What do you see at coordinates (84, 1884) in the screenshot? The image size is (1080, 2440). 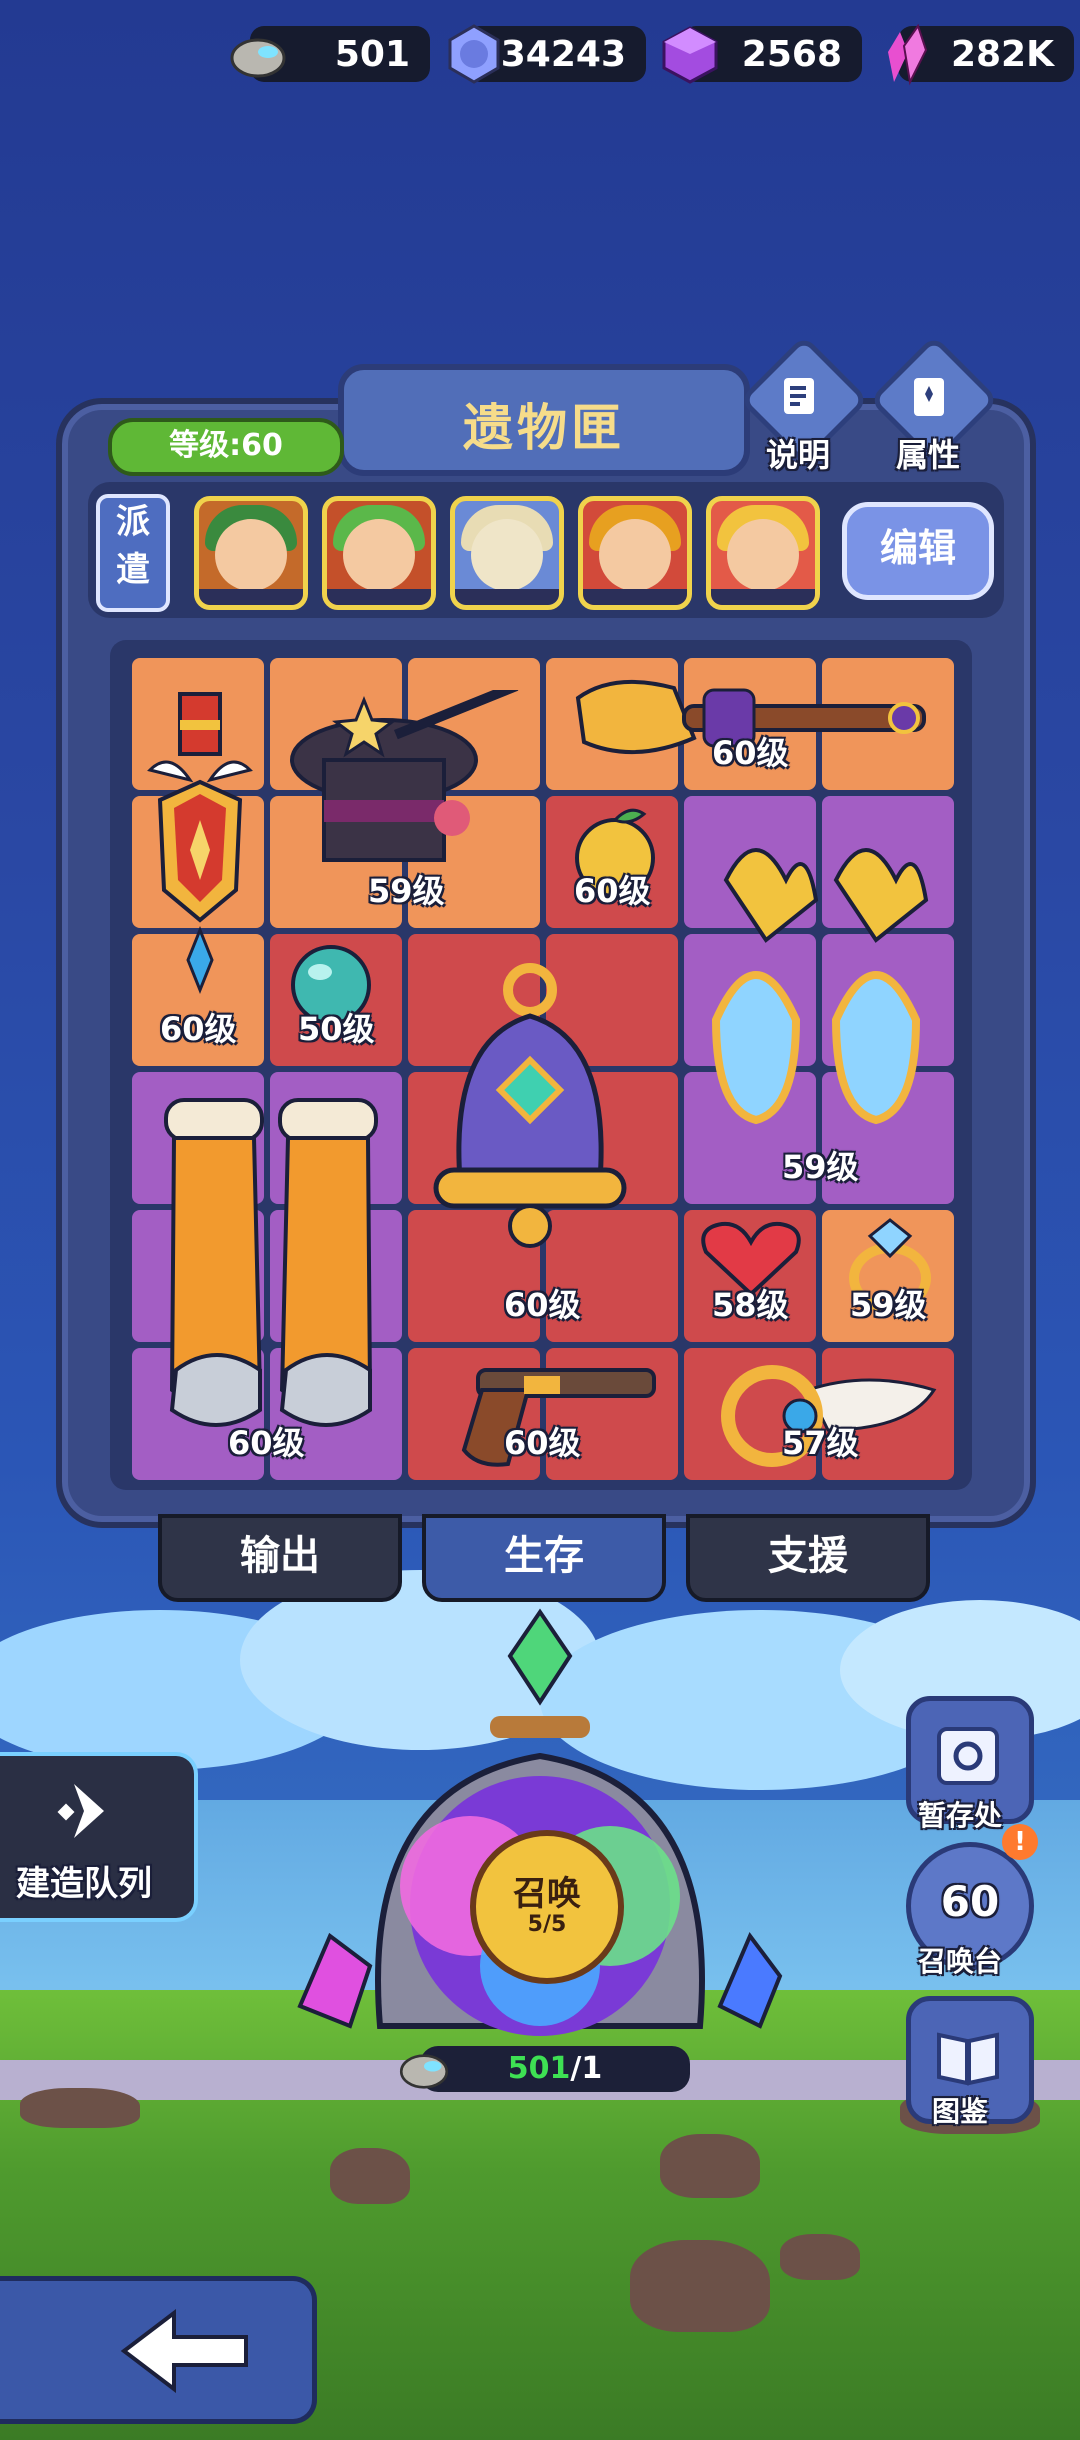 I see `build-queue-label: 建造队列` at bounding box center [84, 1884].